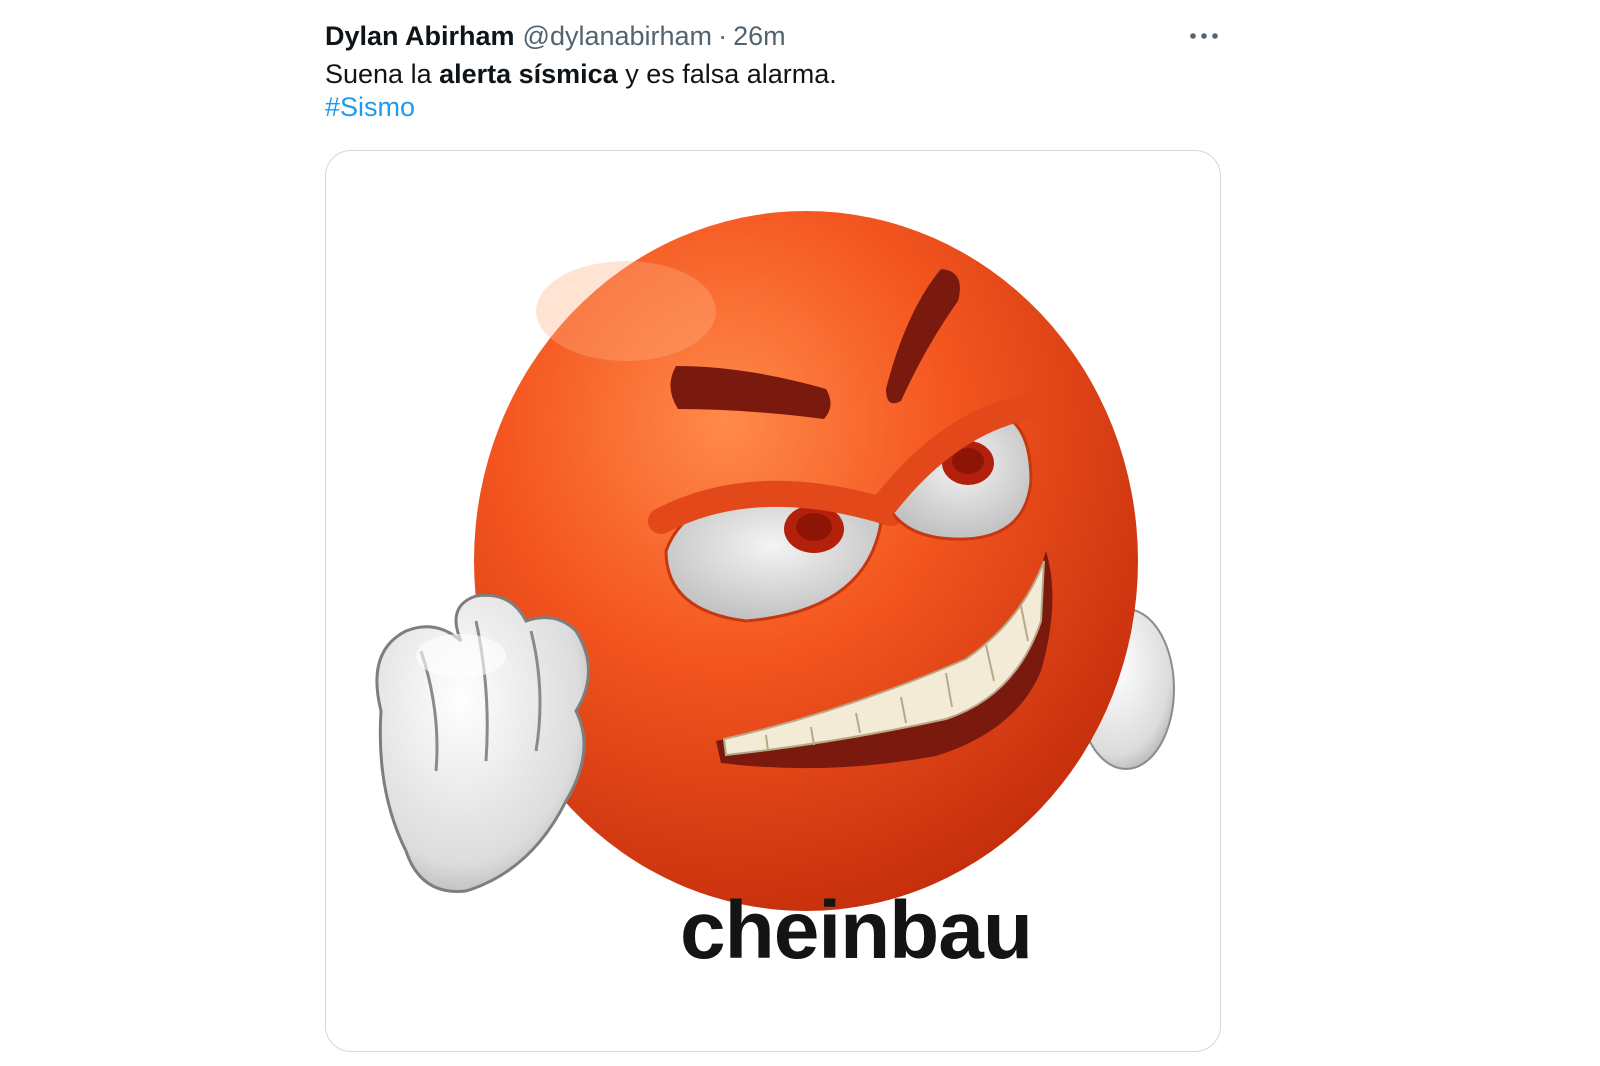 Image resolution: width=1600 pixels, height=1066 pixels. What do you see at coordinates (618, 36) in the screenshot?
I see `author-handle: @dylanabirham` at bounding box center [618, 36].